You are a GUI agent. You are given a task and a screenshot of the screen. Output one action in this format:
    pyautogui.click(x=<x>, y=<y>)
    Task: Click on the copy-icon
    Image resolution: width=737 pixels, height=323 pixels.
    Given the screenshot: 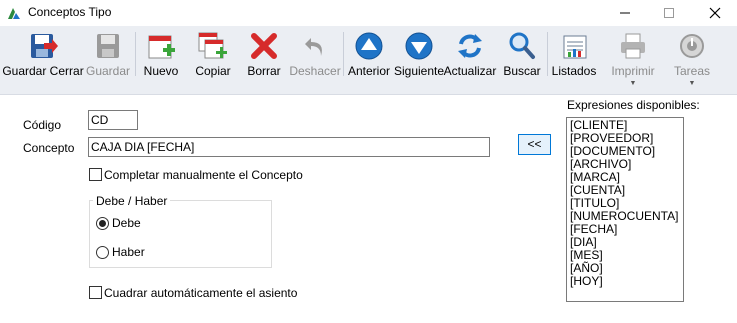 What is the action you would take?
    pyautogui.click(x=212, y=45)
    